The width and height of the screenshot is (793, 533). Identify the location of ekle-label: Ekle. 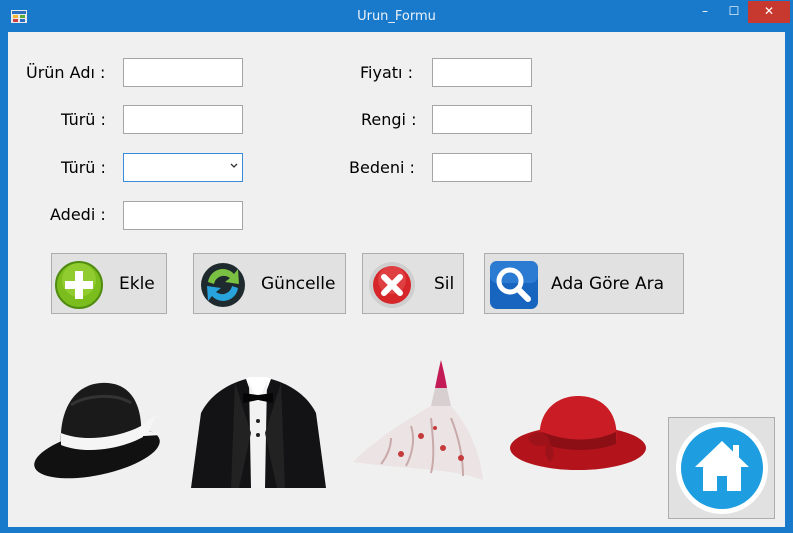
(137, 284).